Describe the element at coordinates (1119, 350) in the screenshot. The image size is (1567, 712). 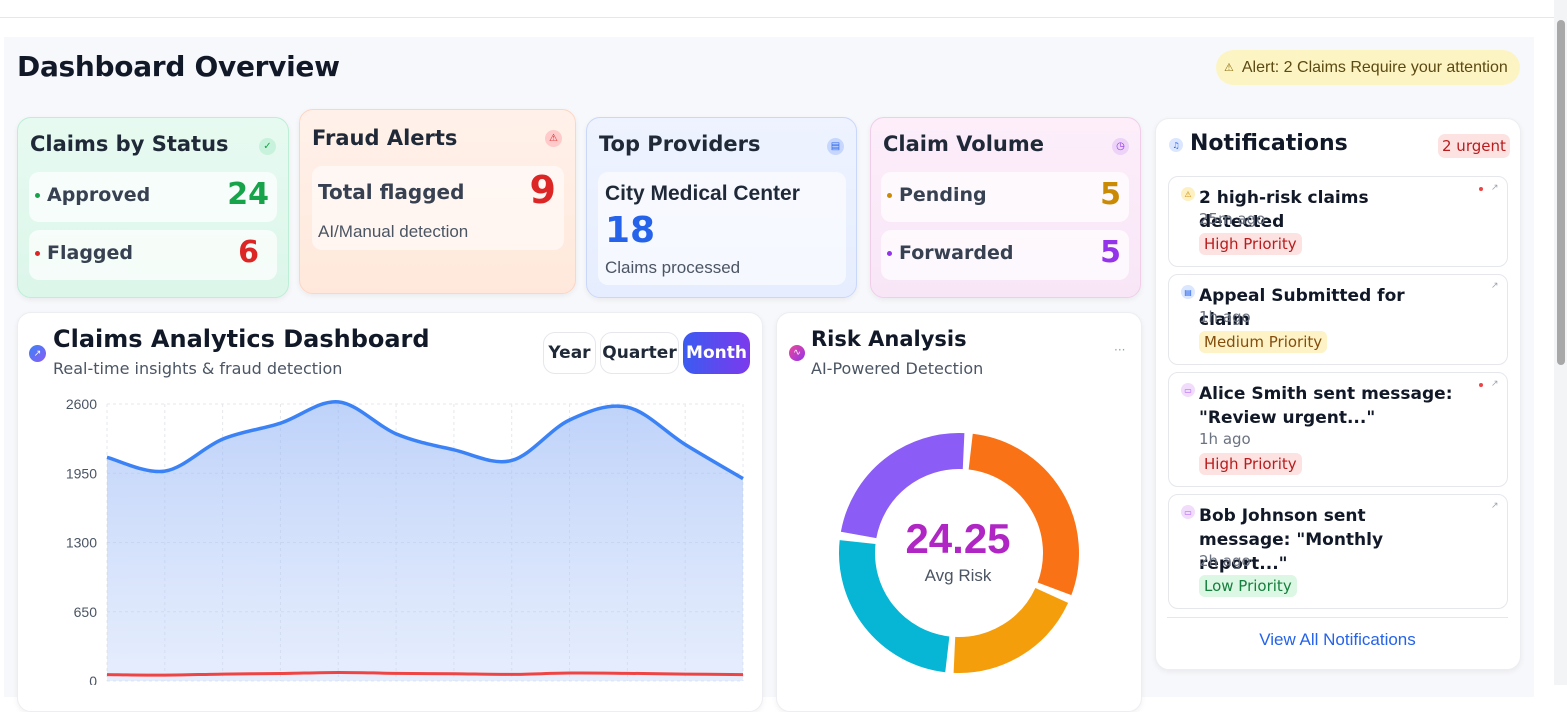
I see `more-options-icon: ···` at that location.